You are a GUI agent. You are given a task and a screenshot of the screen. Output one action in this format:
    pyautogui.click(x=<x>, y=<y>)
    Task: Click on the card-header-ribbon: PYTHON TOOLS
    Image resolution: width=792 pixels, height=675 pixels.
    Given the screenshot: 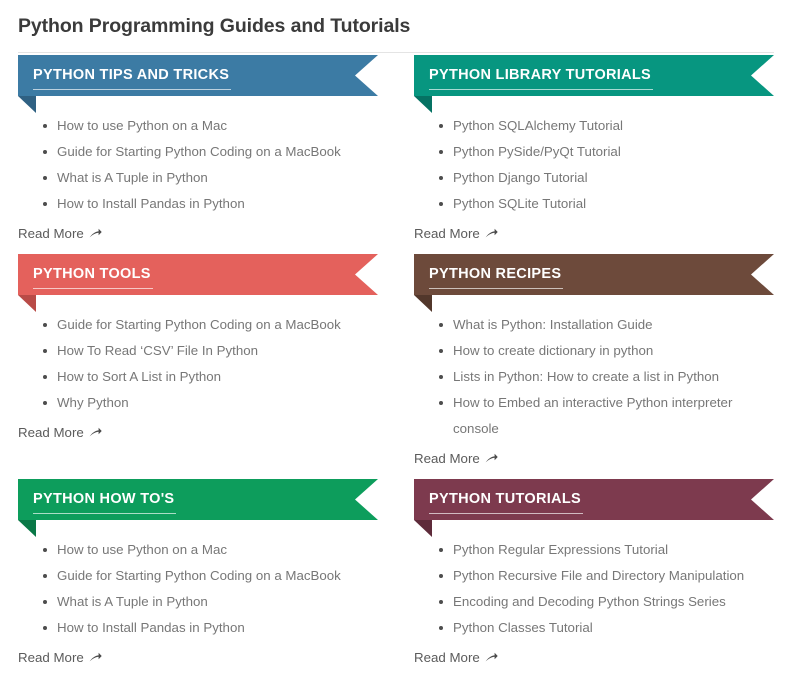 What is the action you would take?
    pyautogui.click(x=198, y=283)
    